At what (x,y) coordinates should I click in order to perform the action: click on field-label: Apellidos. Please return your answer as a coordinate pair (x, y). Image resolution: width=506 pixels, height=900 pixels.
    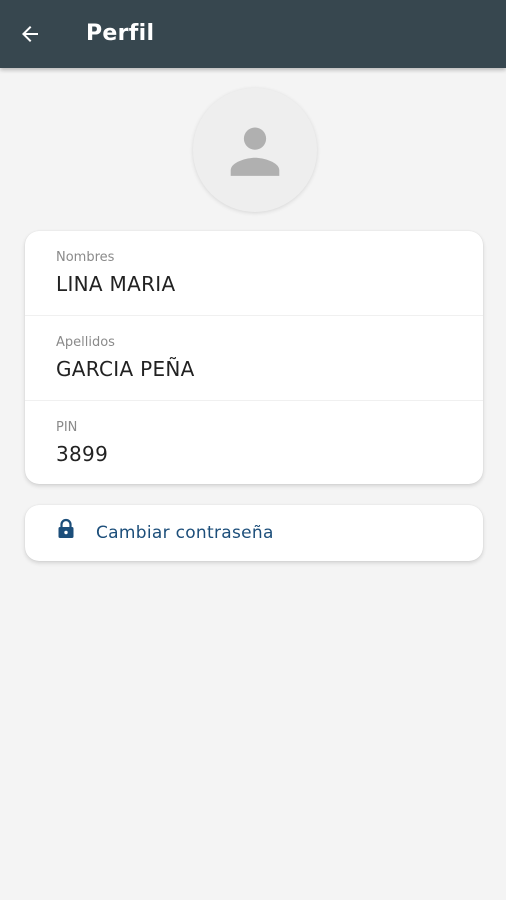
    Looking at the image, I should click on (85, 342).